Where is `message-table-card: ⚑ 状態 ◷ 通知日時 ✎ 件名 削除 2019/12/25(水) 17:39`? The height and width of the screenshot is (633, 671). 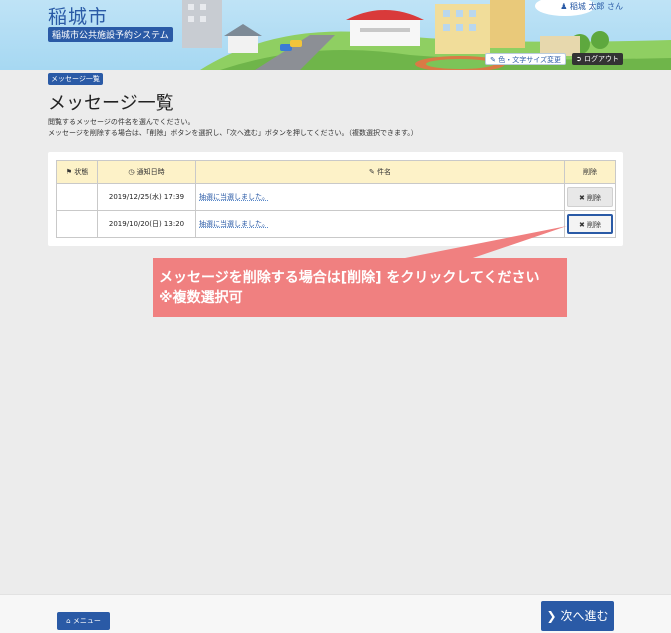 message-table-card: ⚑ 状態 ◷ 通知日時 ✎ 件名 削除 2019/12/25(水) 17:39 is located at coordinates (335, 199).